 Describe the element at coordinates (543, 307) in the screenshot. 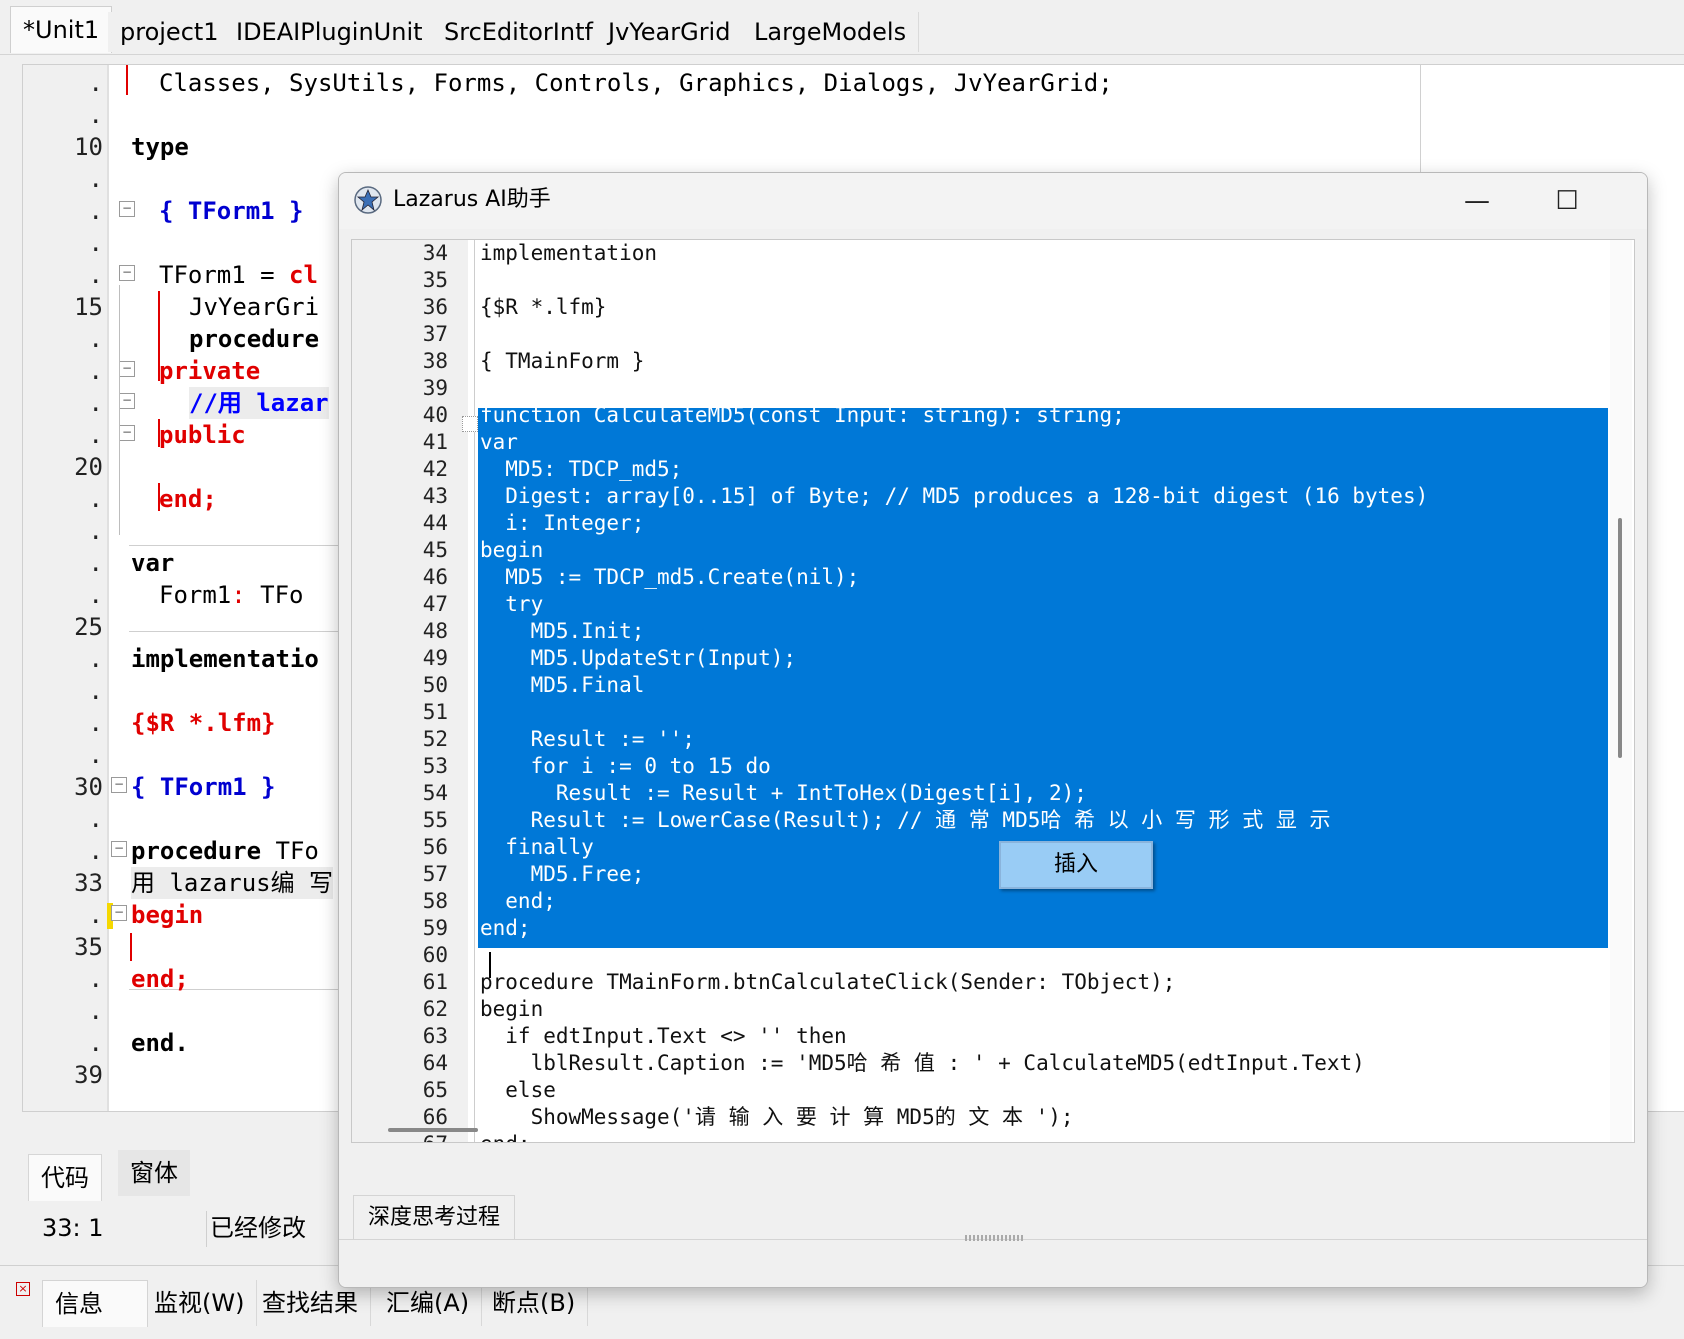

I see `code-line: {$R *.lfm}` at that location.